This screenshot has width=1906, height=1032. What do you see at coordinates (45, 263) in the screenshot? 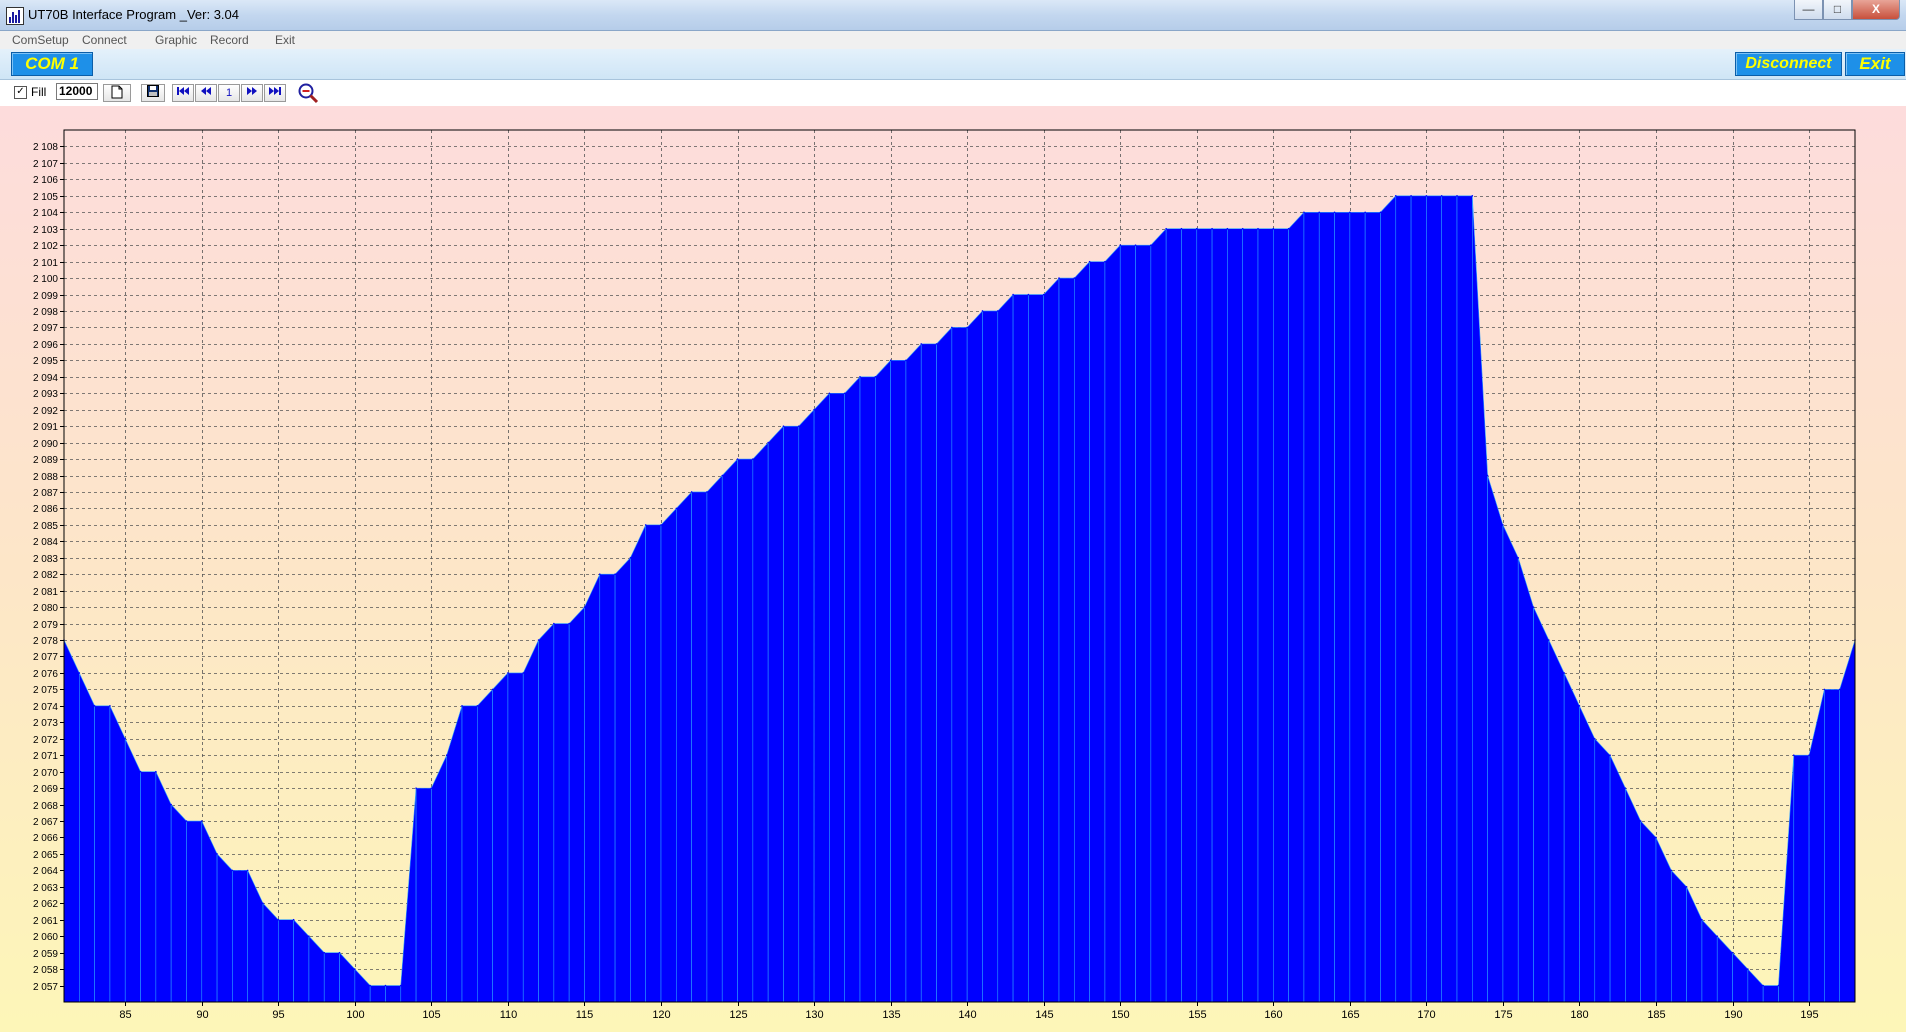
I see `y-tick-label: 2 101` at bounding box center [45, 263].